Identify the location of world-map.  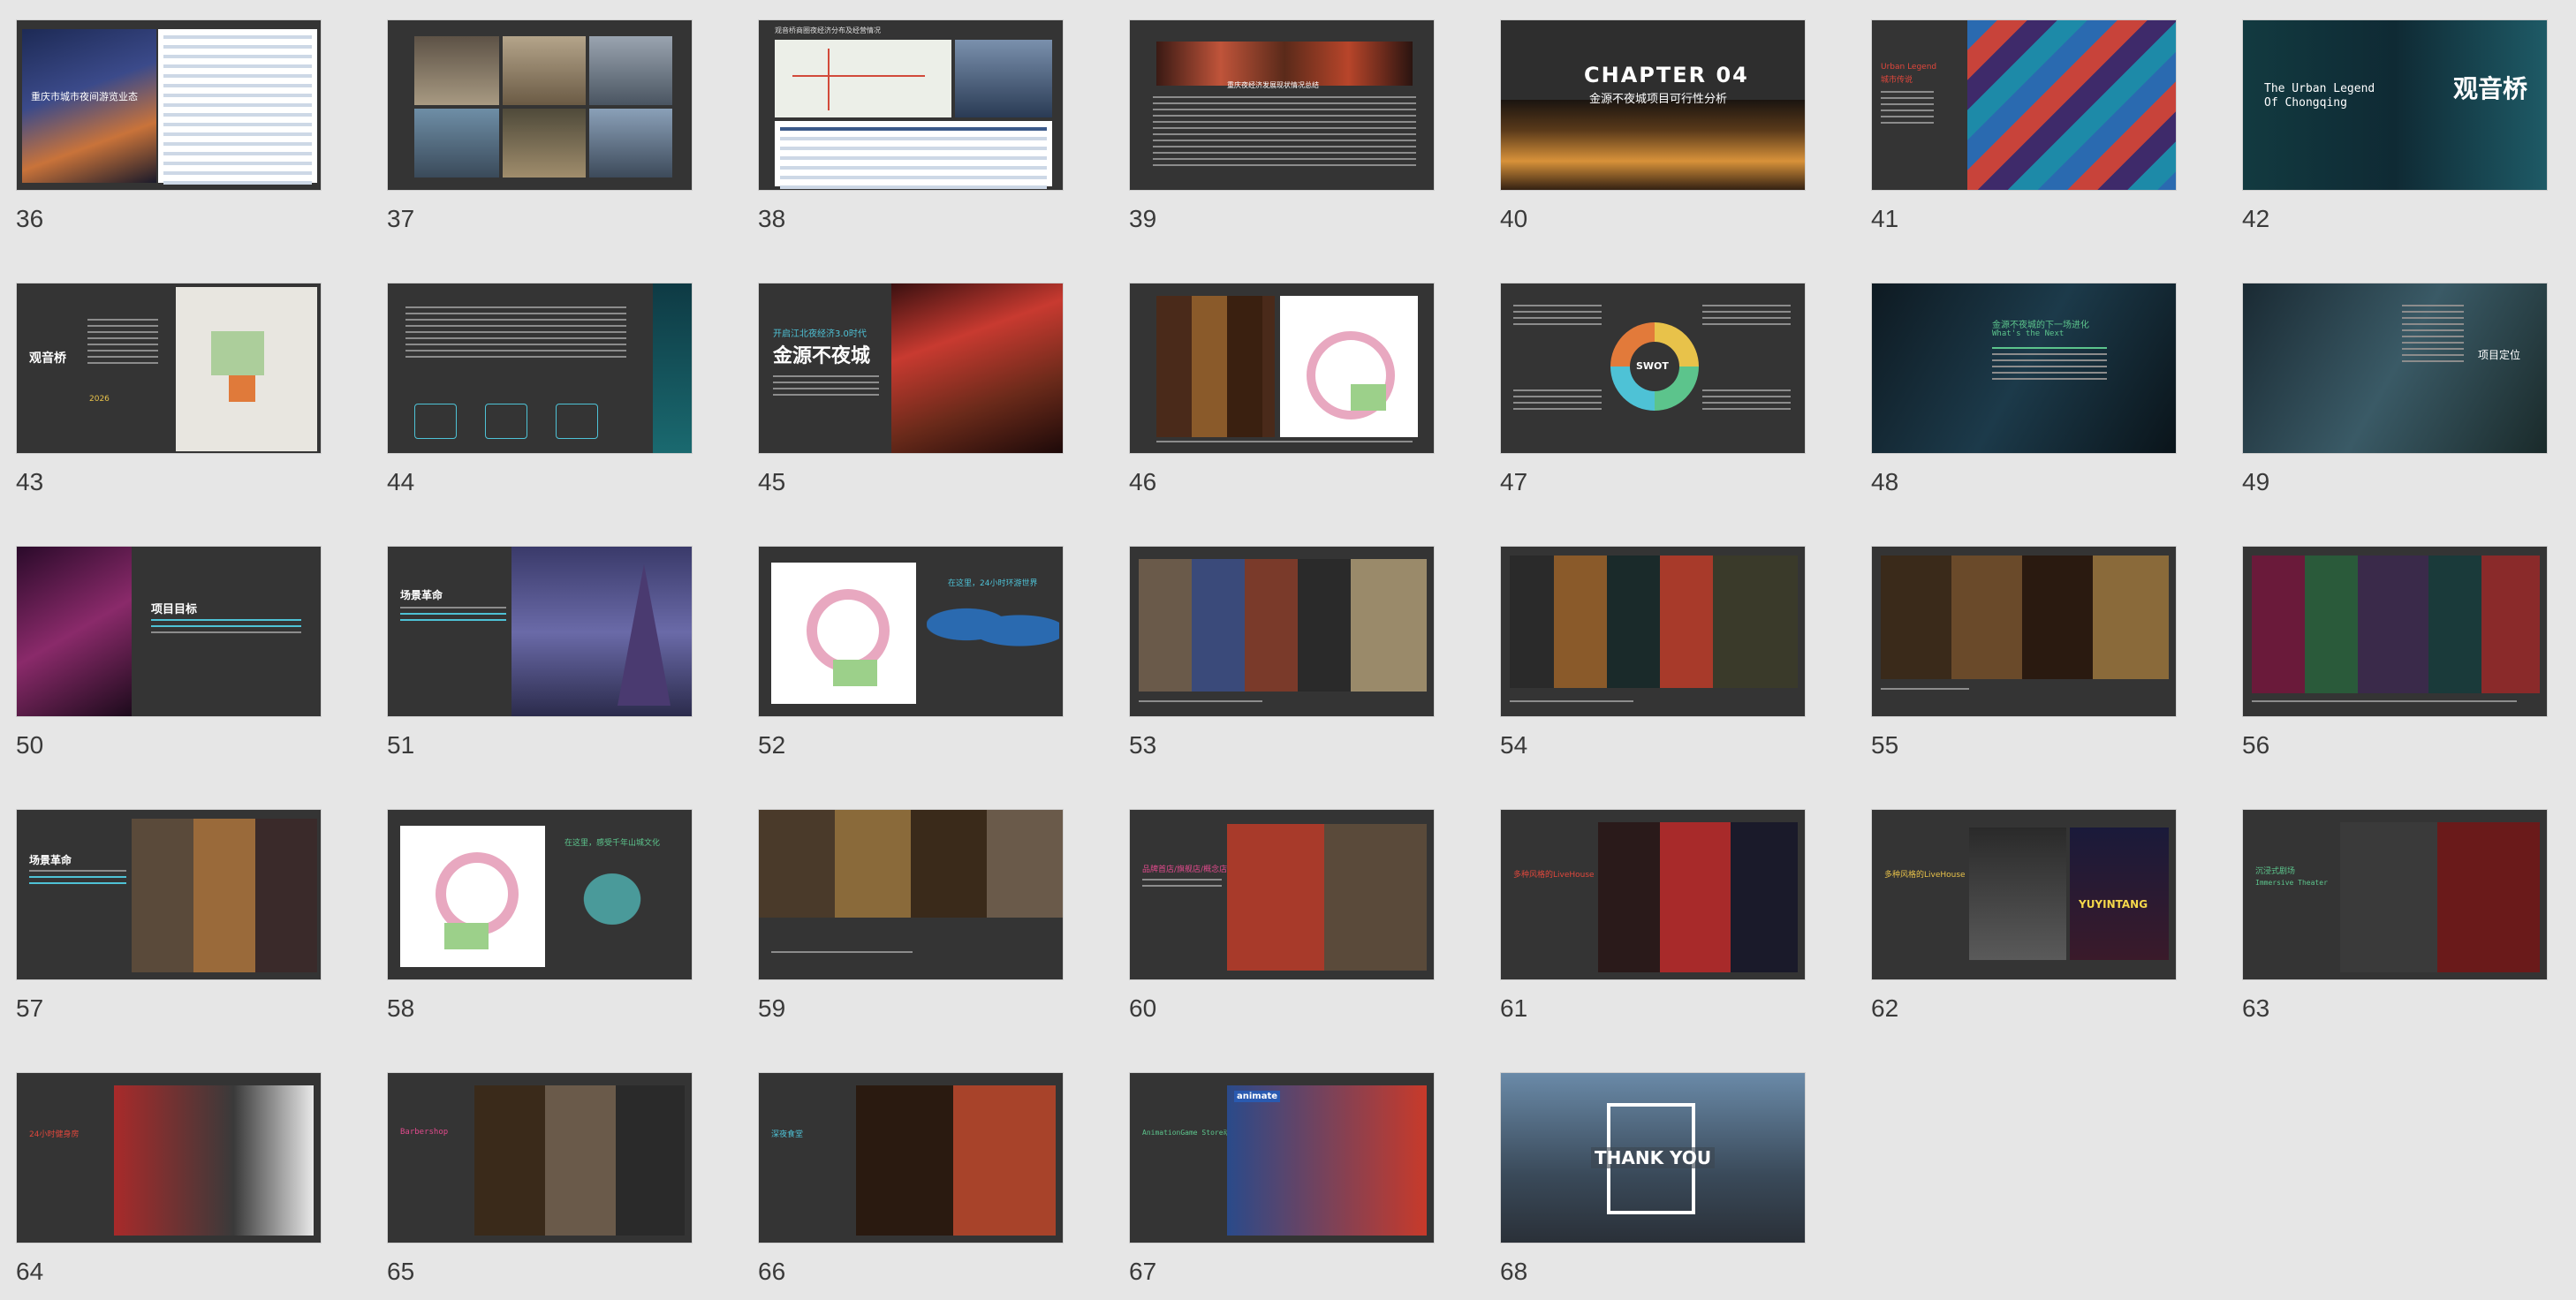
(993, 630).